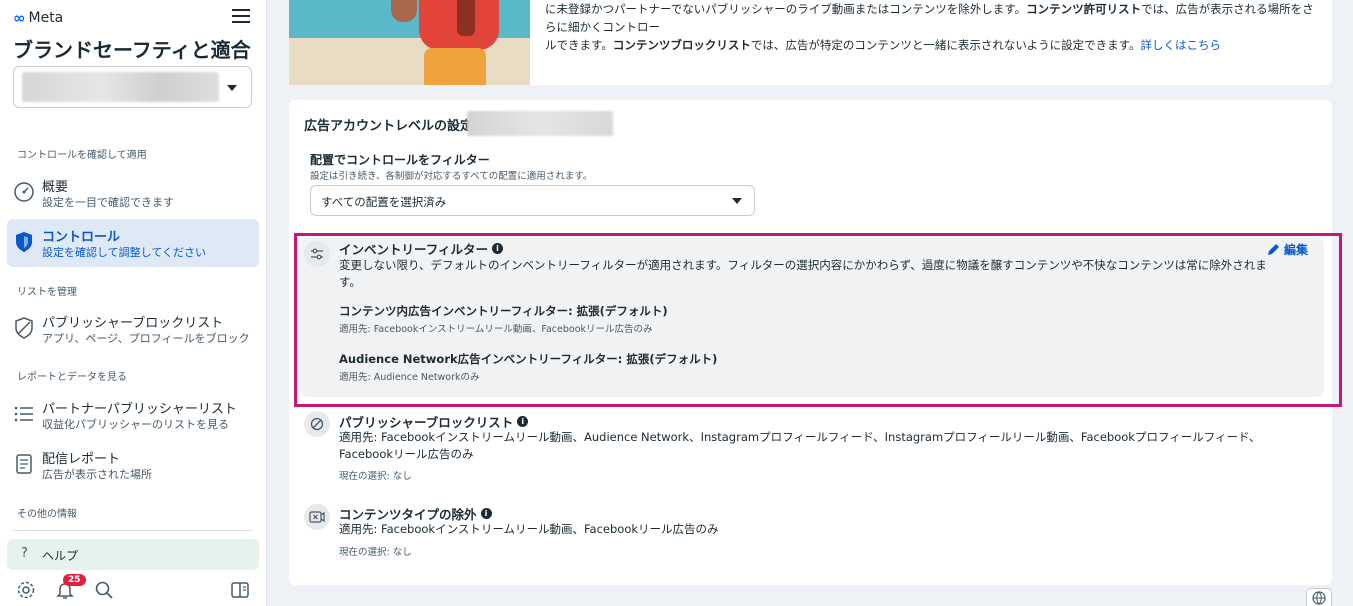  Describe the element at coordinates (46, 18) in the screenshot. I see `brand-name: Meta` at that location.